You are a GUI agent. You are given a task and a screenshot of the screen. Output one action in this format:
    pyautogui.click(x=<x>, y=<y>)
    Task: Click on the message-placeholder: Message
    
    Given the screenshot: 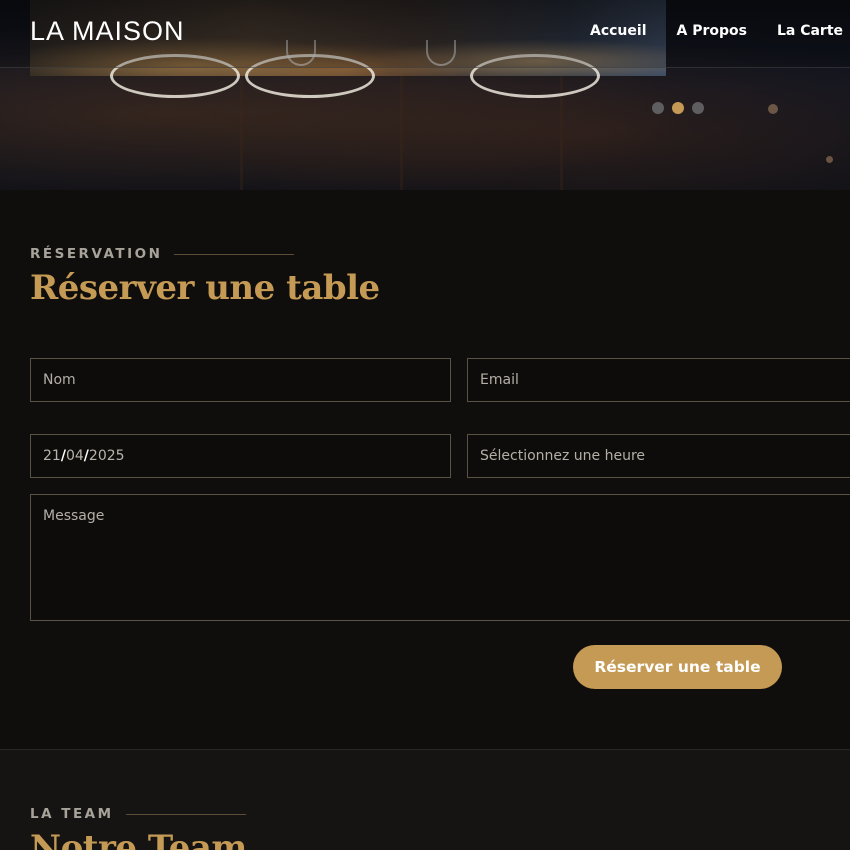 What is the action you would take?
    pyautogui.click(x=74, y=516)
    